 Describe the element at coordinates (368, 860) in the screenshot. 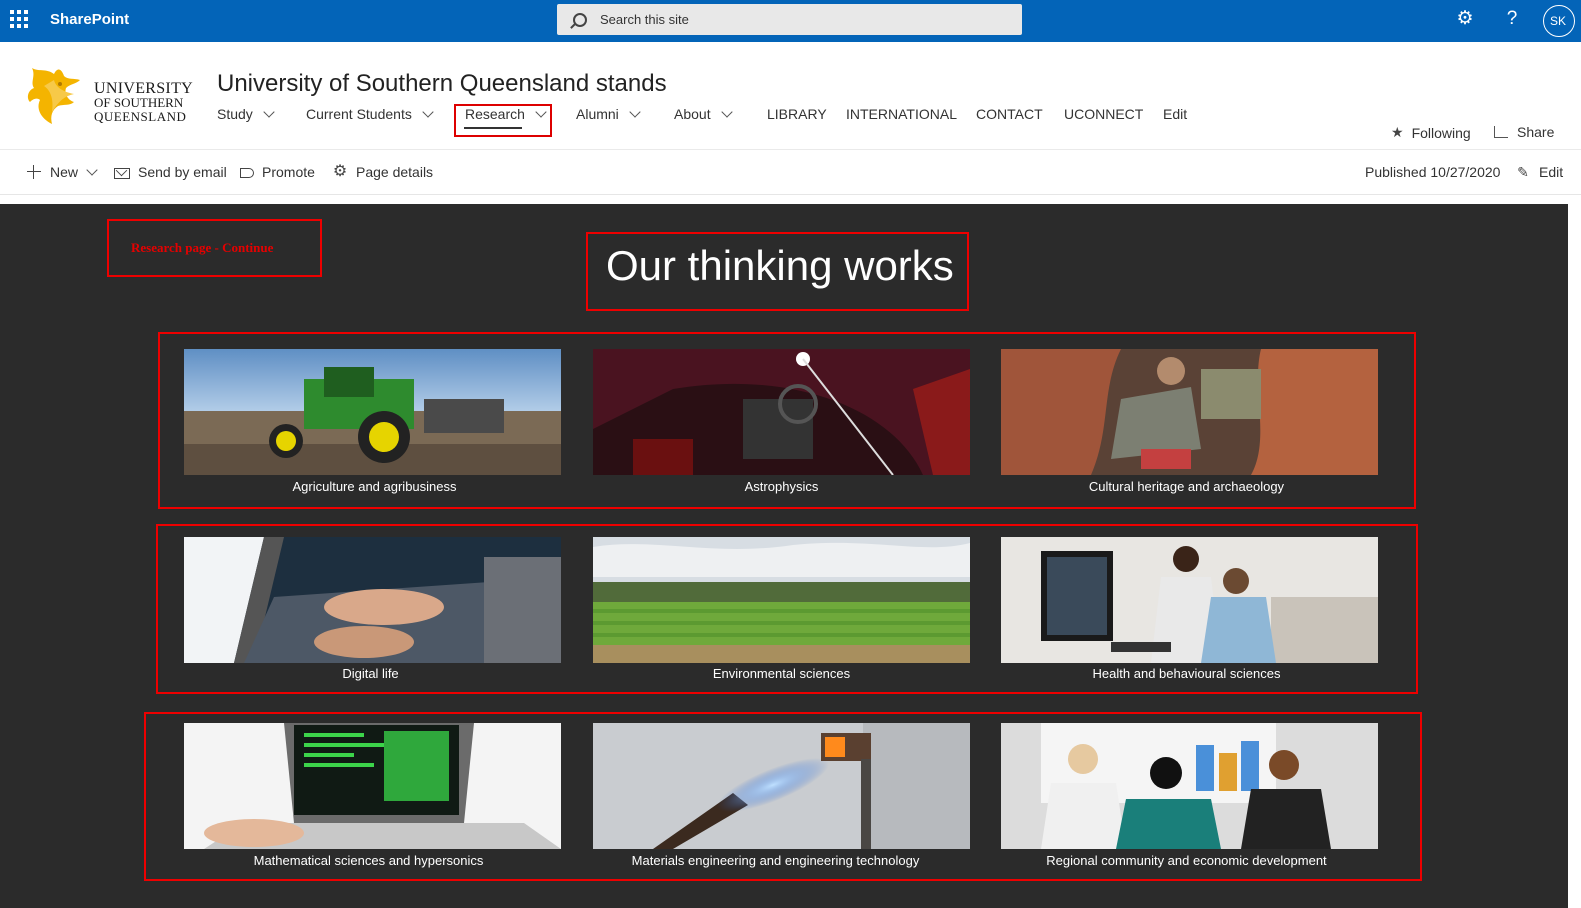

I see `tile-caption: Mathematical sciences and hypersonics` at that location.